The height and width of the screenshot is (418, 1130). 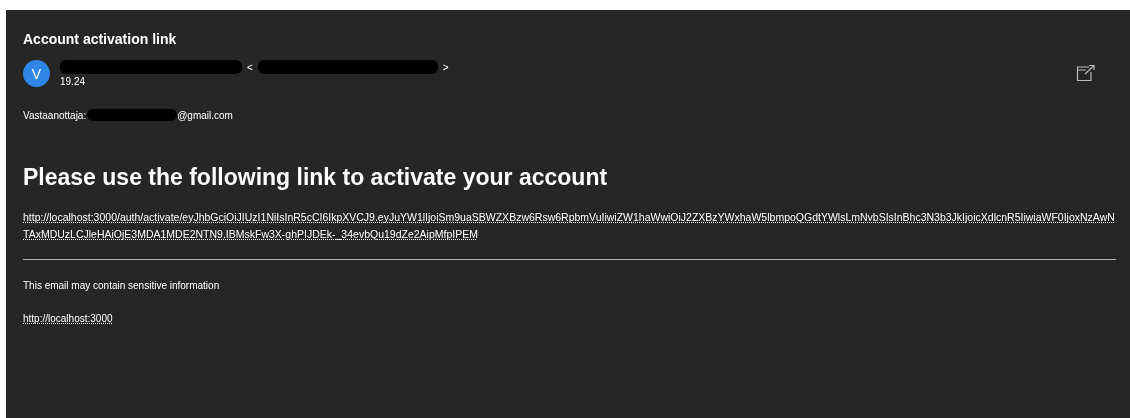 What do you see at coordinates (569, 226) in the screenshot?
I see `activation-link: http://localhost:3000/auth/activate/eyJhbGciOiJIUzI1NiIsInR5cCI6IkpXVCJ9.eyJuYW1lIjoiSm9uaSBWZXBzw6Rsw6RpbmVuIiwiZW1haWwiOiJ2ZXBzYWxhaW5lbmpoQGdtYWlsLmNvbSIsInBhc3N3b3JkIjoicXdlcnR5IiwiaWF0IjoxNzAwNTAxMDUzLCJleHAiOjE3MDA1MDE2NTN9.IBMskFw3X-ghPIJDEk-_34evbQu19dZe2AipMfpIPEM` at bounding box center [569, 226].